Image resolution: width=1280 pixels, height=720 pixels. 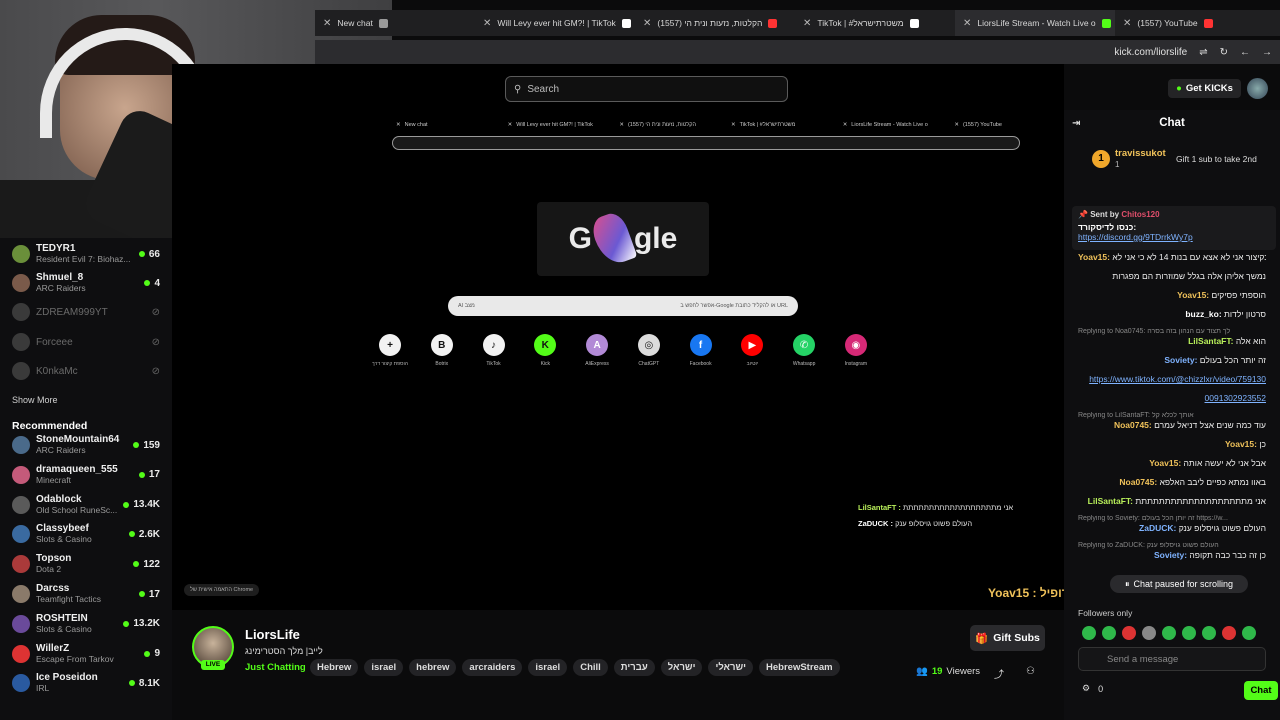 What do you see at coordinates (86, 445) in the screenshot?
I see `sidebar-channel: StoneMountain64 ARC Raiders 159` at bounding box center [86, 445].